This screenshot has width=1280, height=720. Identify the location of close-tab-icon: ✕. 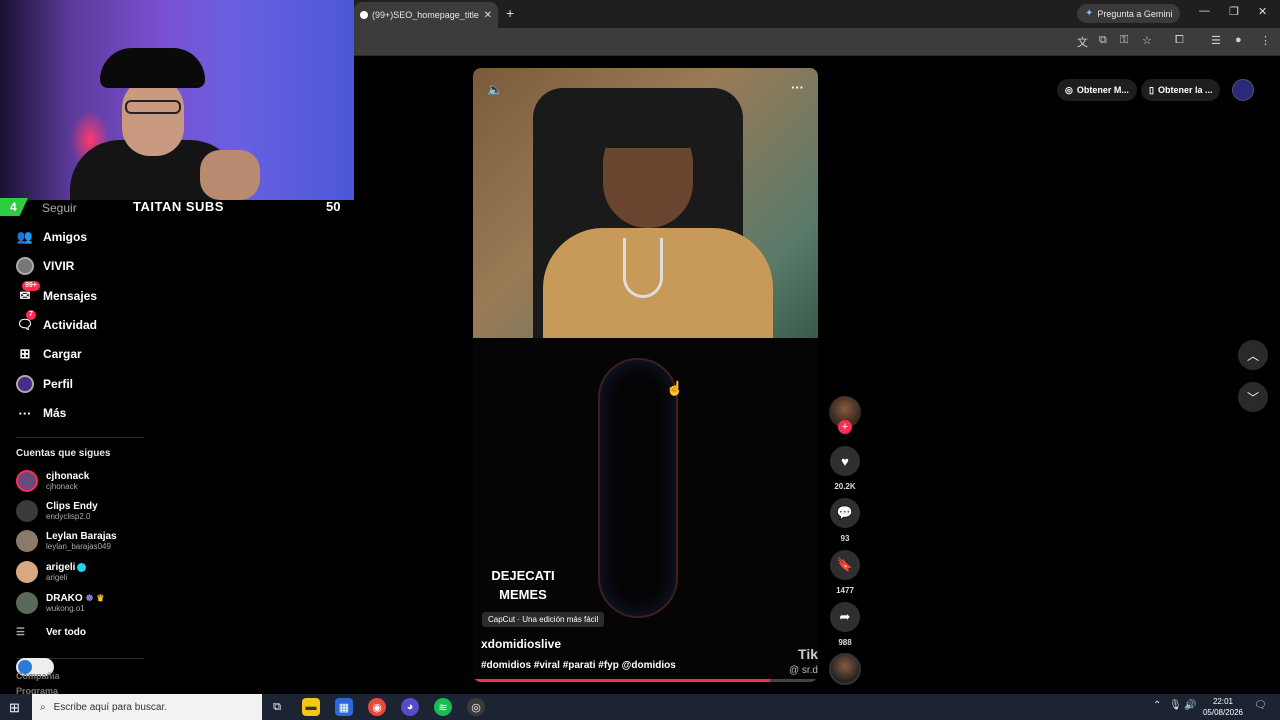
(488, 15).